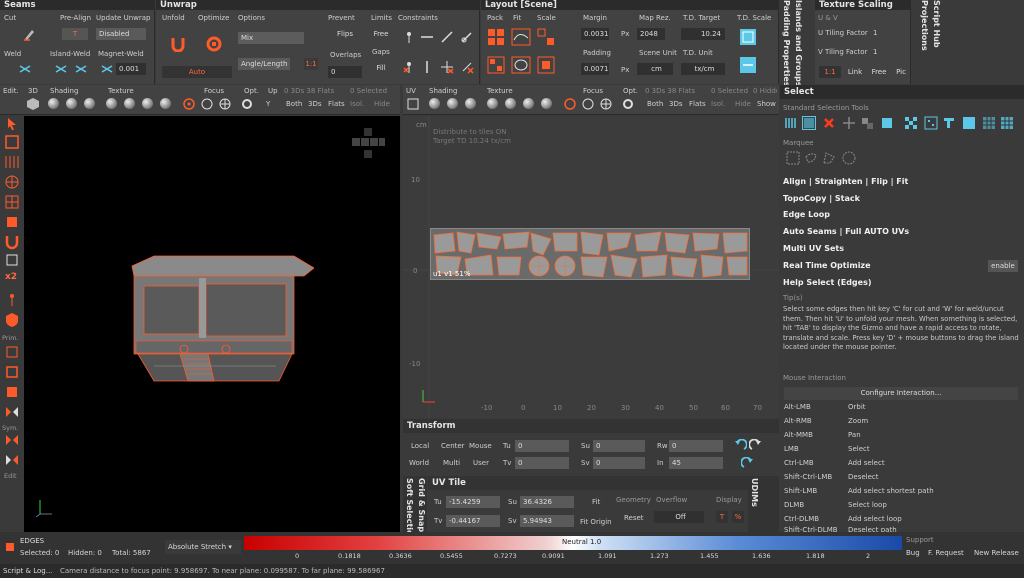 The width and height of the screenshot is (1024, 578). What do you see at coordinates (12, 392) in the screenshot?
I see `prim-fill-icon` at bounding box center [12, 392].